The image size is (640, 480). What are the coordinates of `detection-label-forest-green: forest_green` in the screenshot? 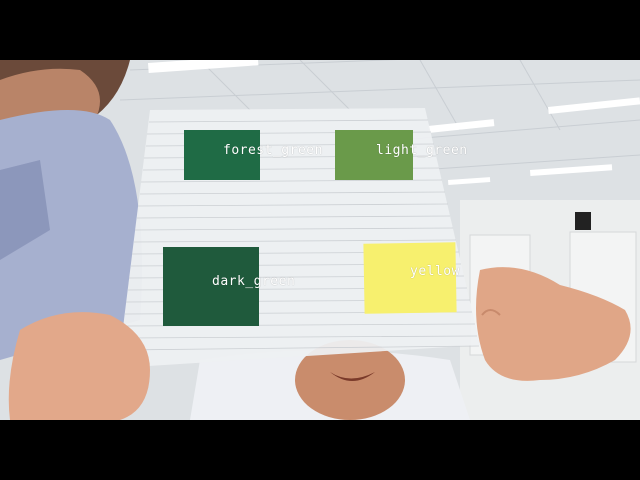 It's located at (273, 150).